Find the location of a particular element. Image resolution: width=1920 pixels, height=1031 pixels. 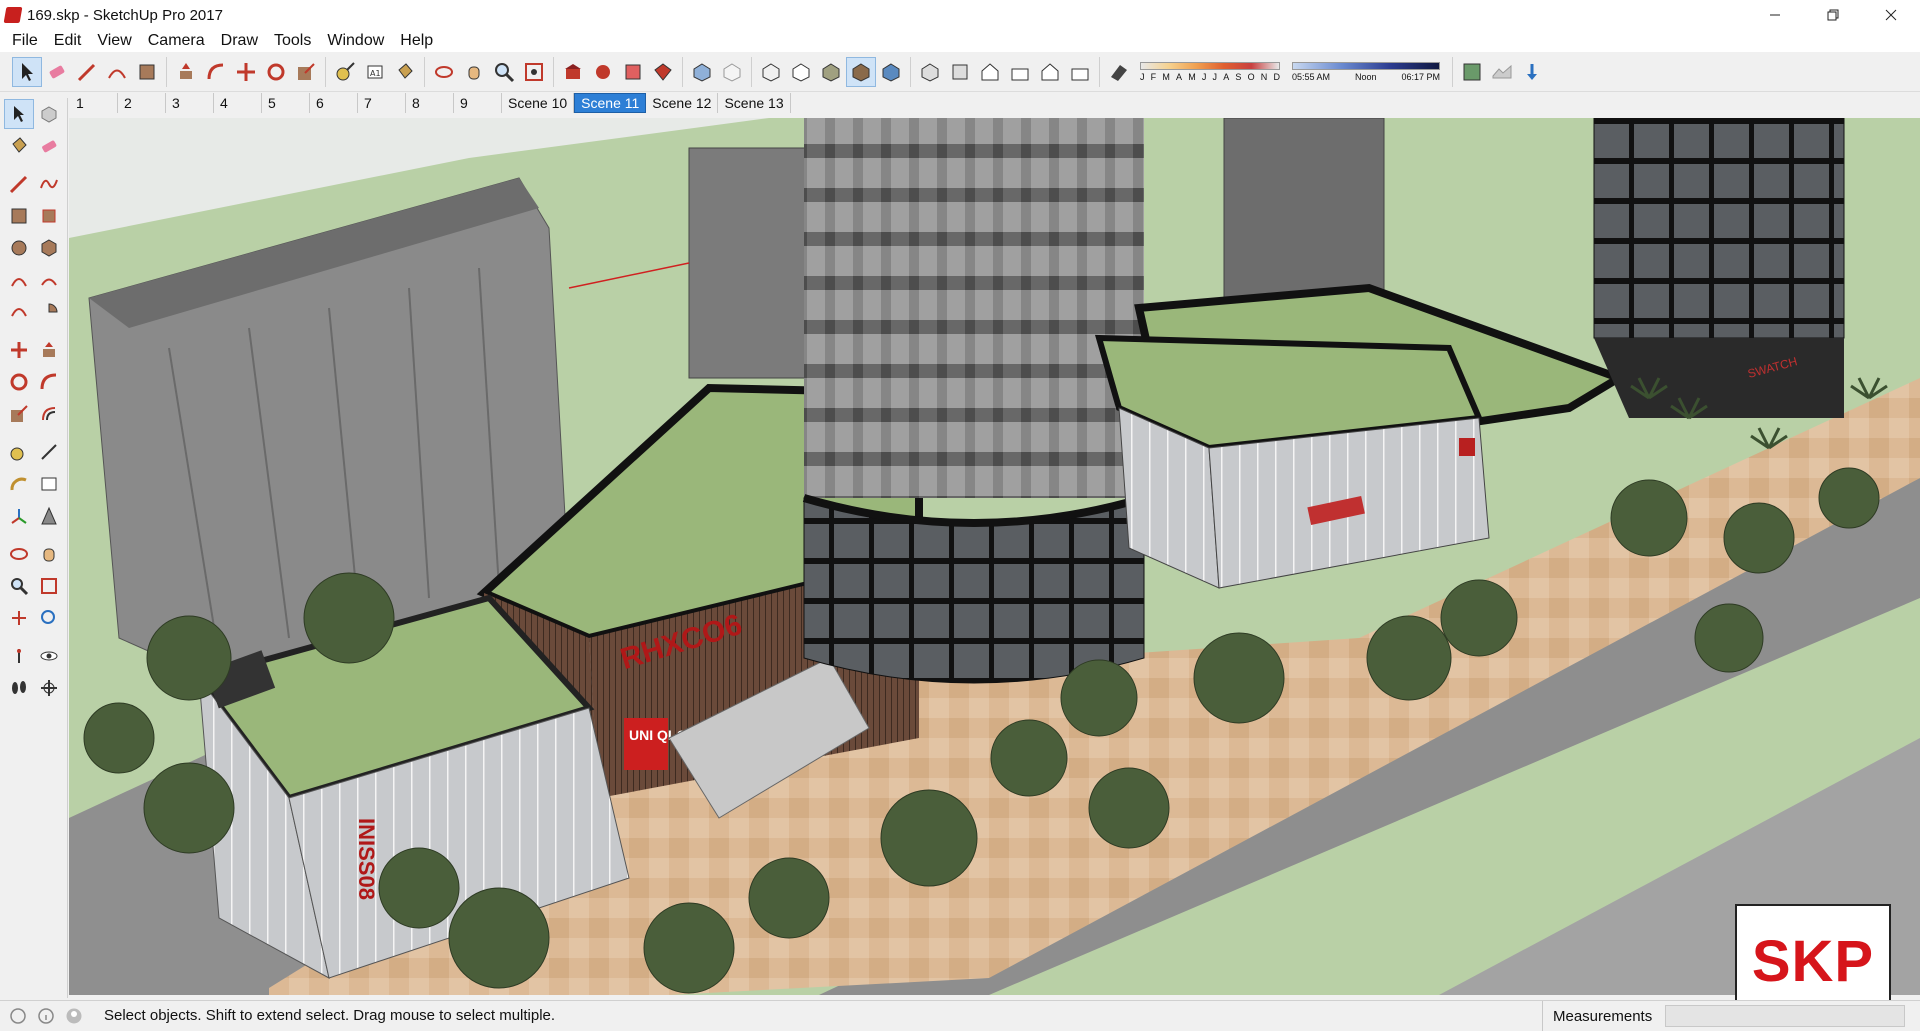

three-point-arc-tool is located at coordinates (19, 312).